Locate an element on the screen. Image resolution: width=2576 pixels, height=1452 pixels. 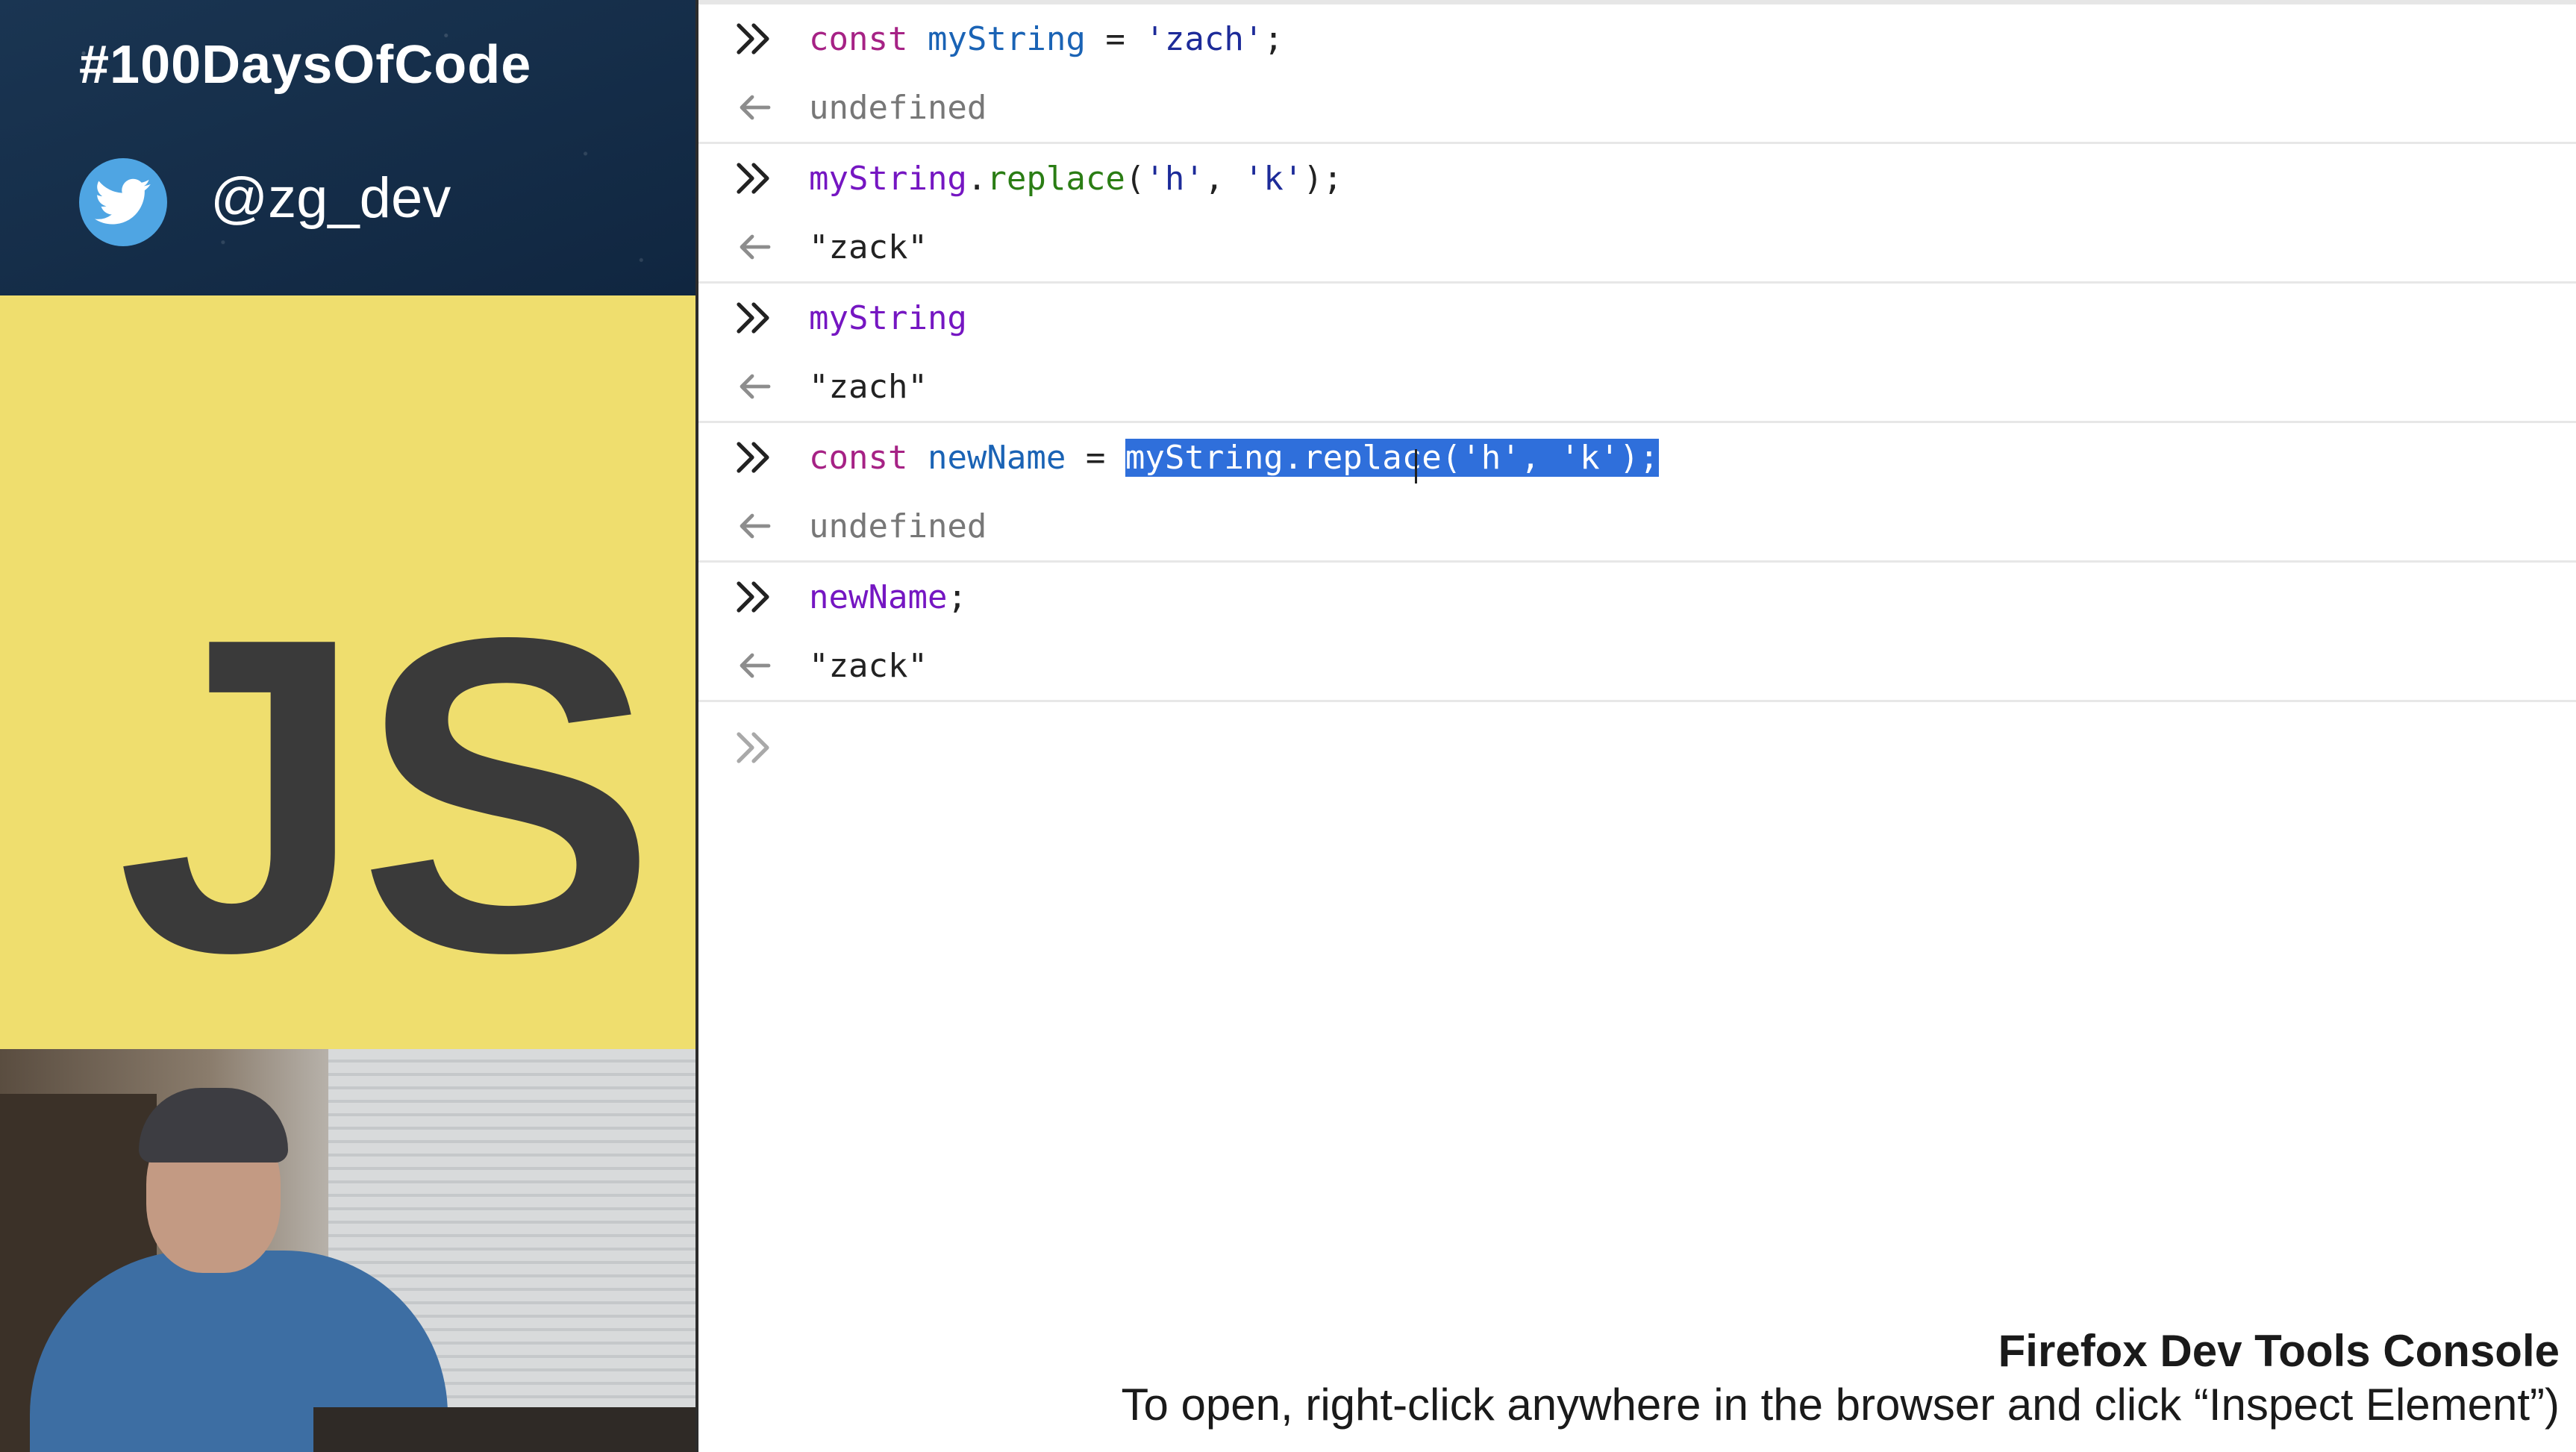
code-token: 'k' is located at coordinates (1273, 178).